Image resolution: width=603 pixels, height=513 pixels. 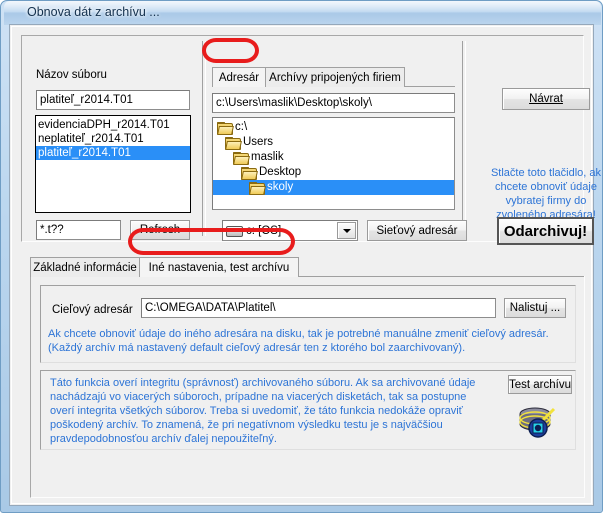 What do you see at coordinates (333, 172) in the screenshot?
I see `tree-item-desktop: Desktop` at bounding box center [333, 172].